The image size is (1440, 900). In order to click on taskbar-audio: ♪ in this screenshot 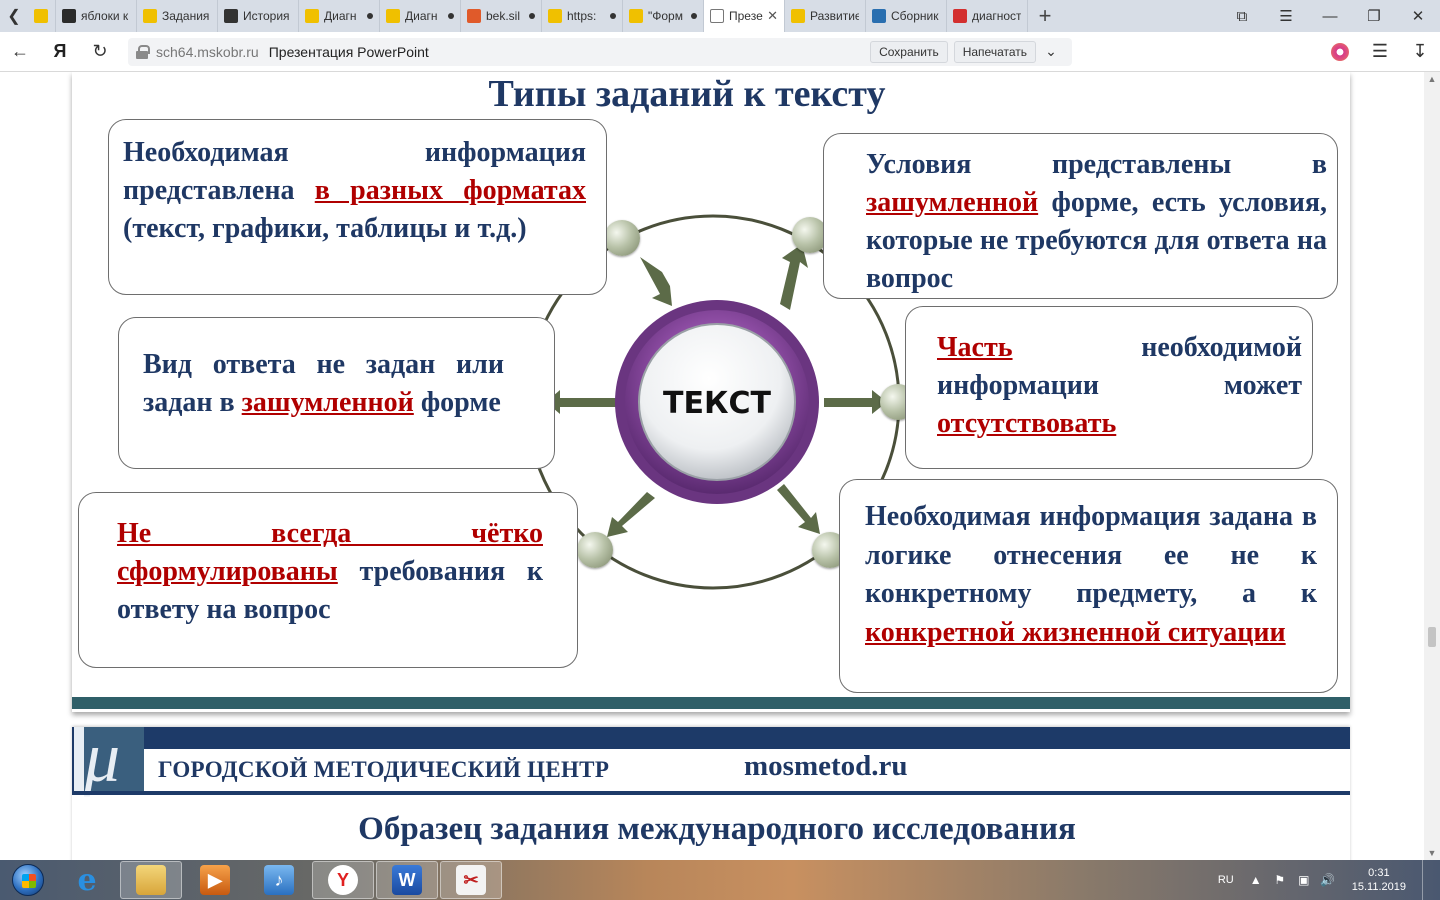, I will do `click(279, 880)`.